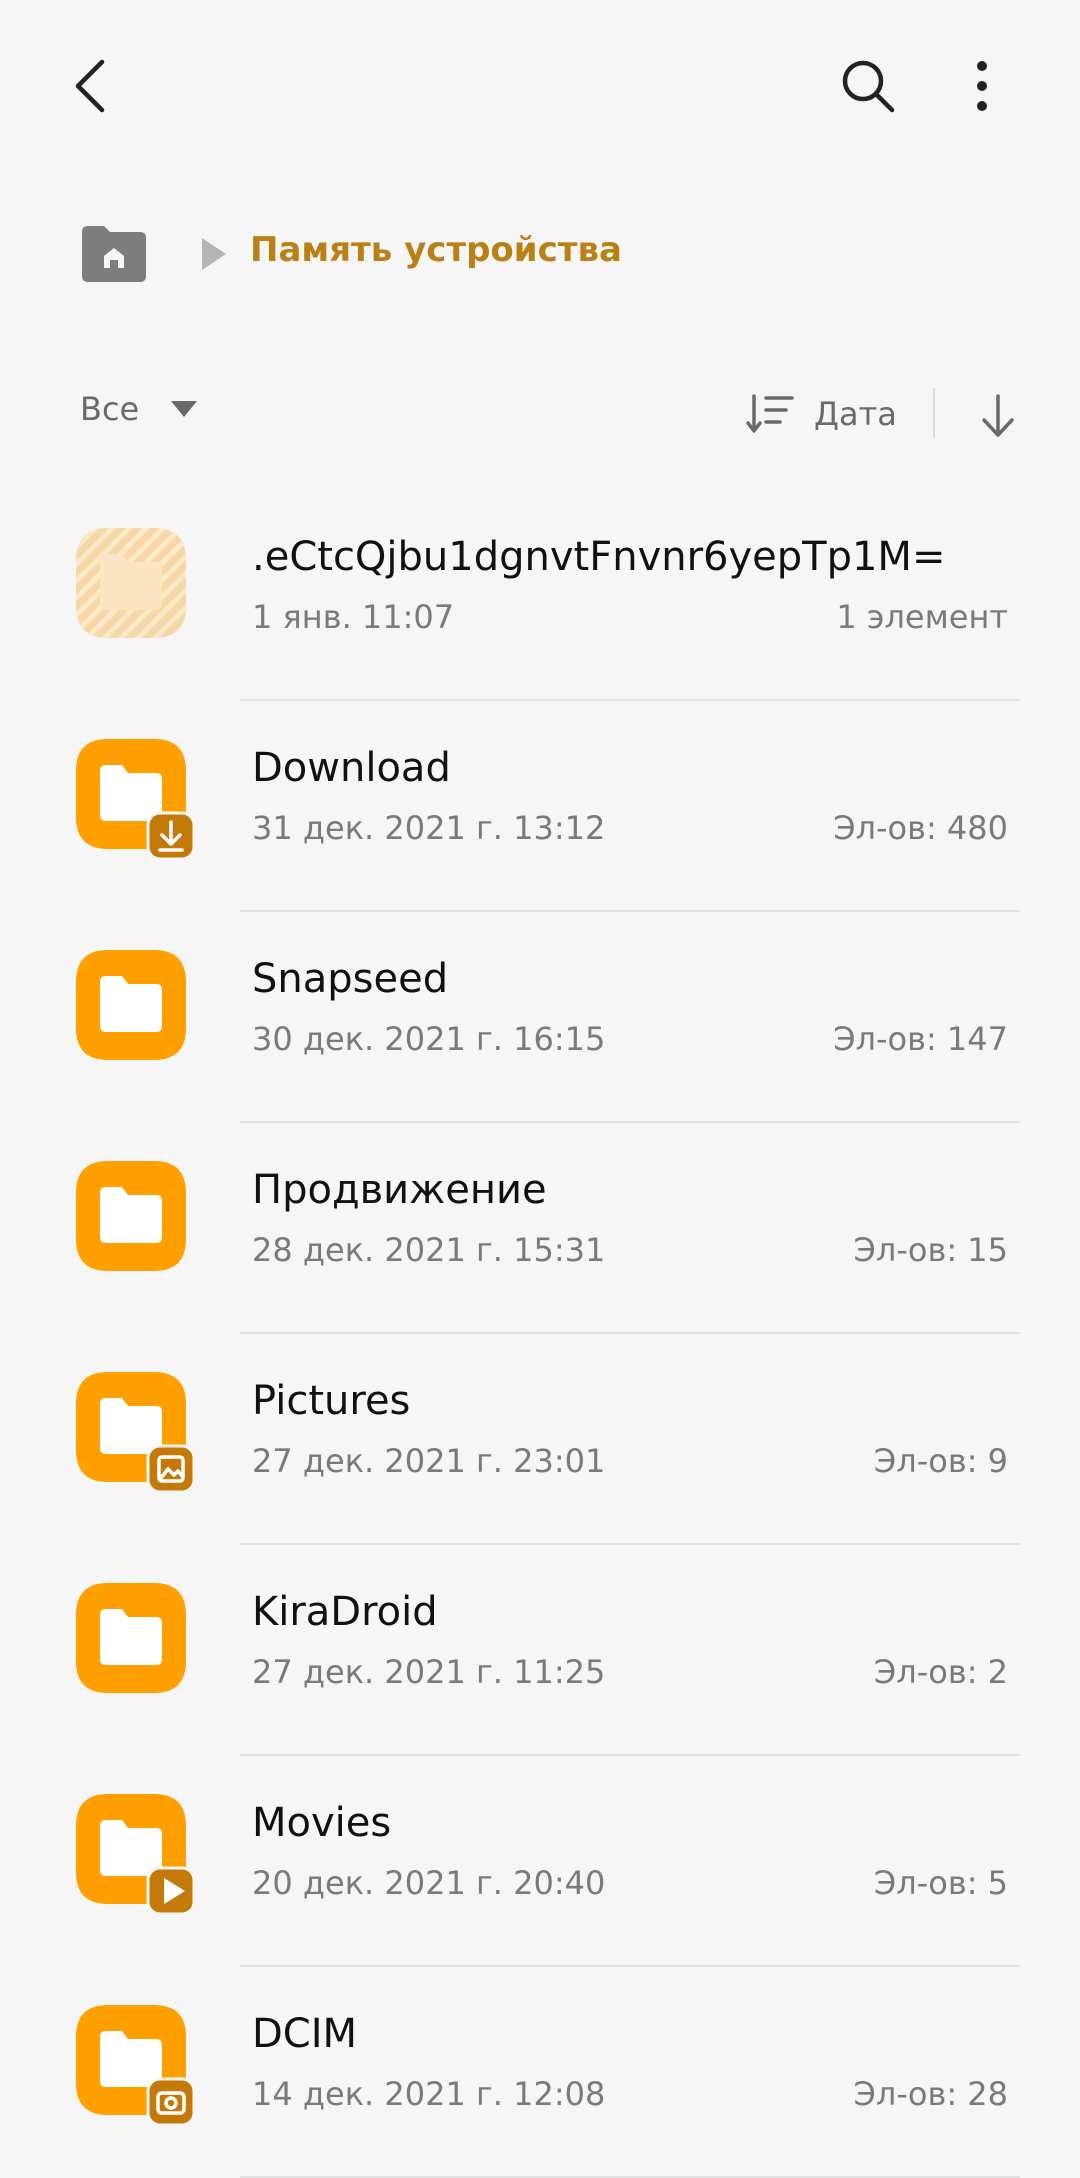 This screenshot has height=2178, width=1080. What do you see at coordinates (540, 1861) in the screenshot?
I see `folder-row-6: Movies 20 дек. 2021 г. 20:40 Эл-ов: 5` at bounding box center [540, 1861].